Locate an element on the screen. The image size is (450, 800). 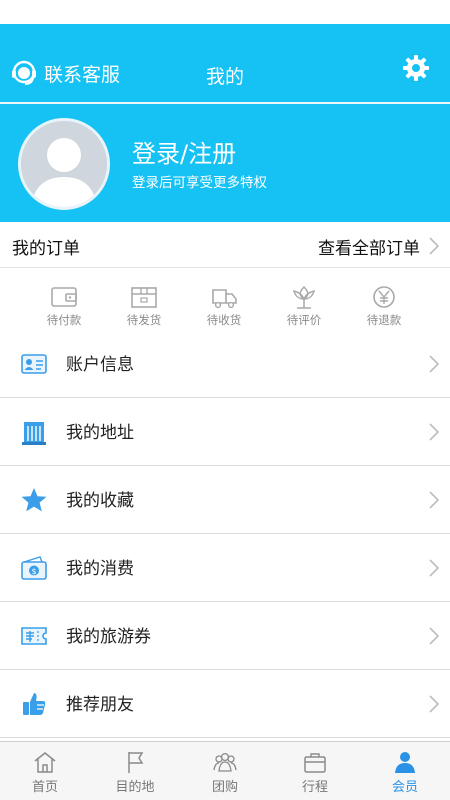
status-label: 待评价 is located at coordinates (304, 320).